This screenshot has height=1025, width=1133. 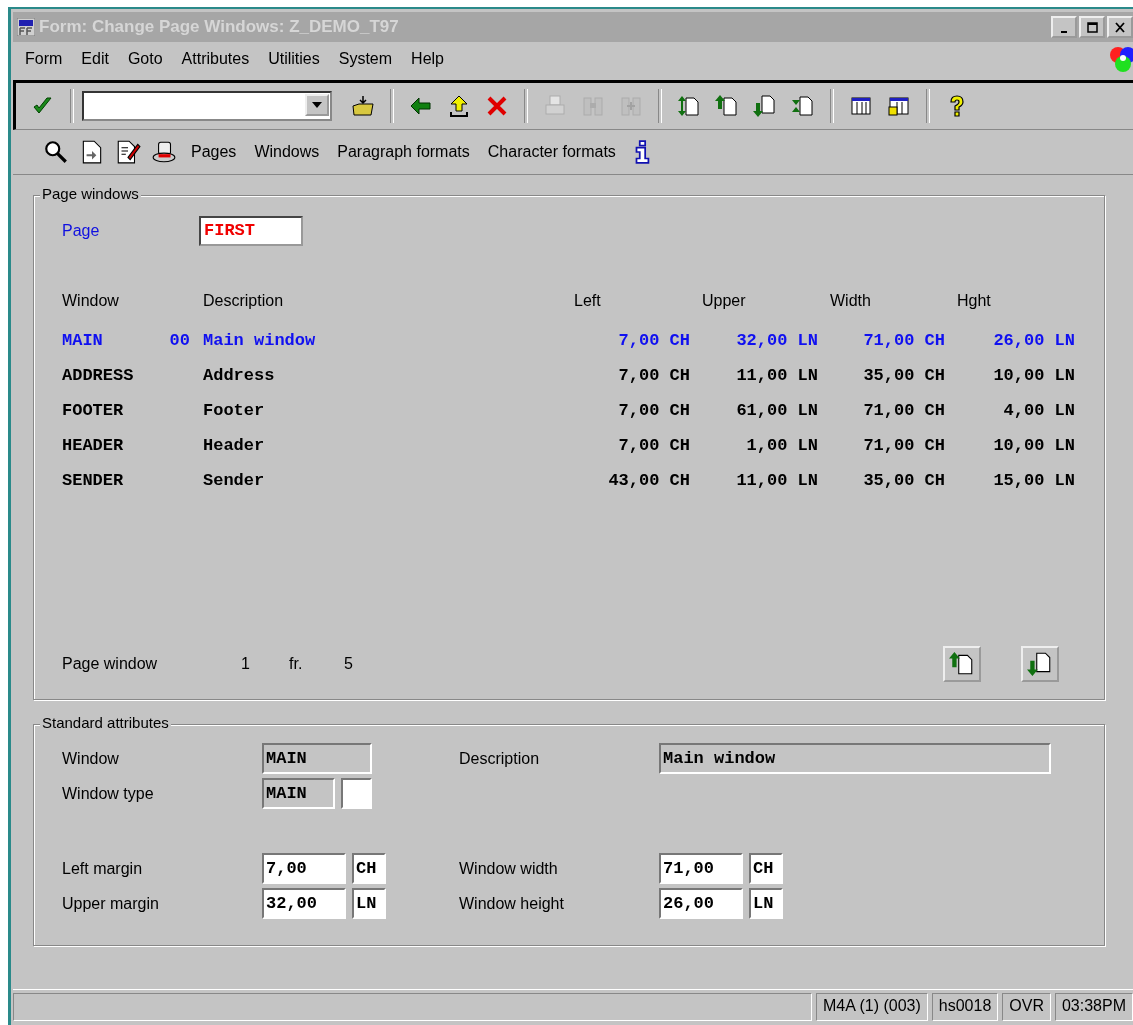 I want to click on field-label: Window height, so click(x=512, y=903).